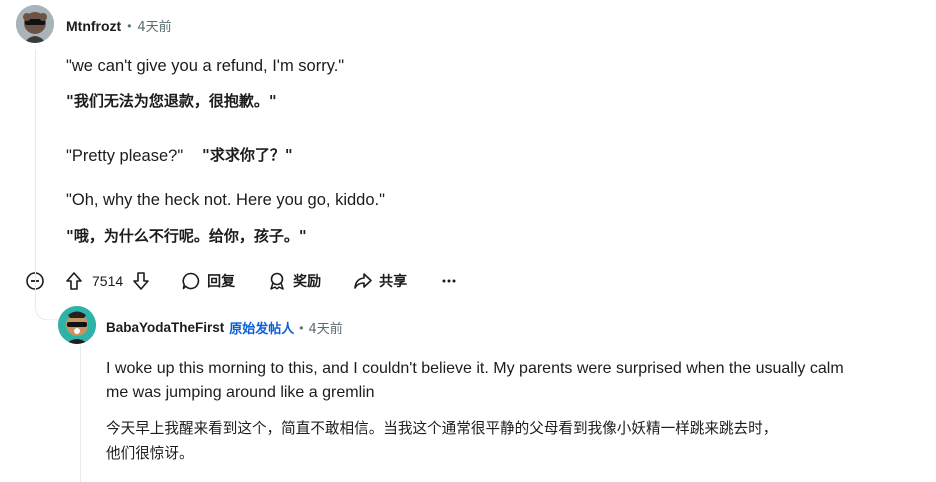 The width and height of the screenshot is (936, 482). Describe the element at coordinates (247, 155) in the screenshot. I see `comment-line: "求求你了？"` at that location.